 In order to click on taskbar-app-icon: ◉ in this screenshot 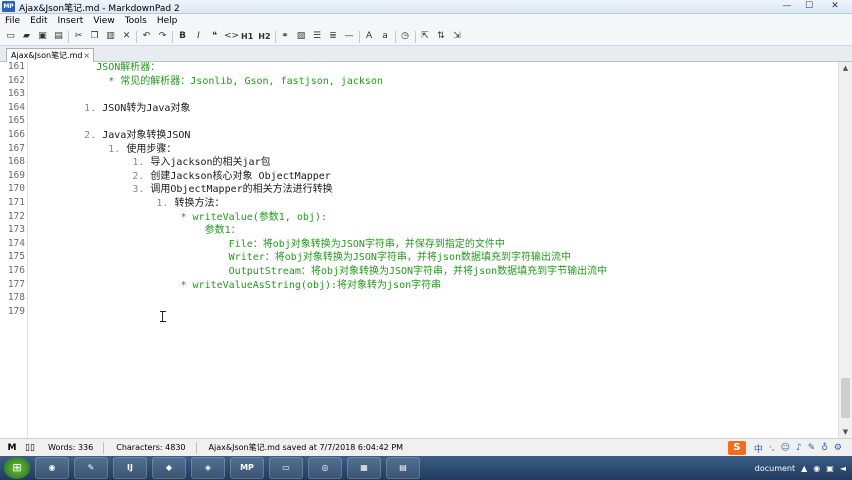, I will do `click(52, 468)`.